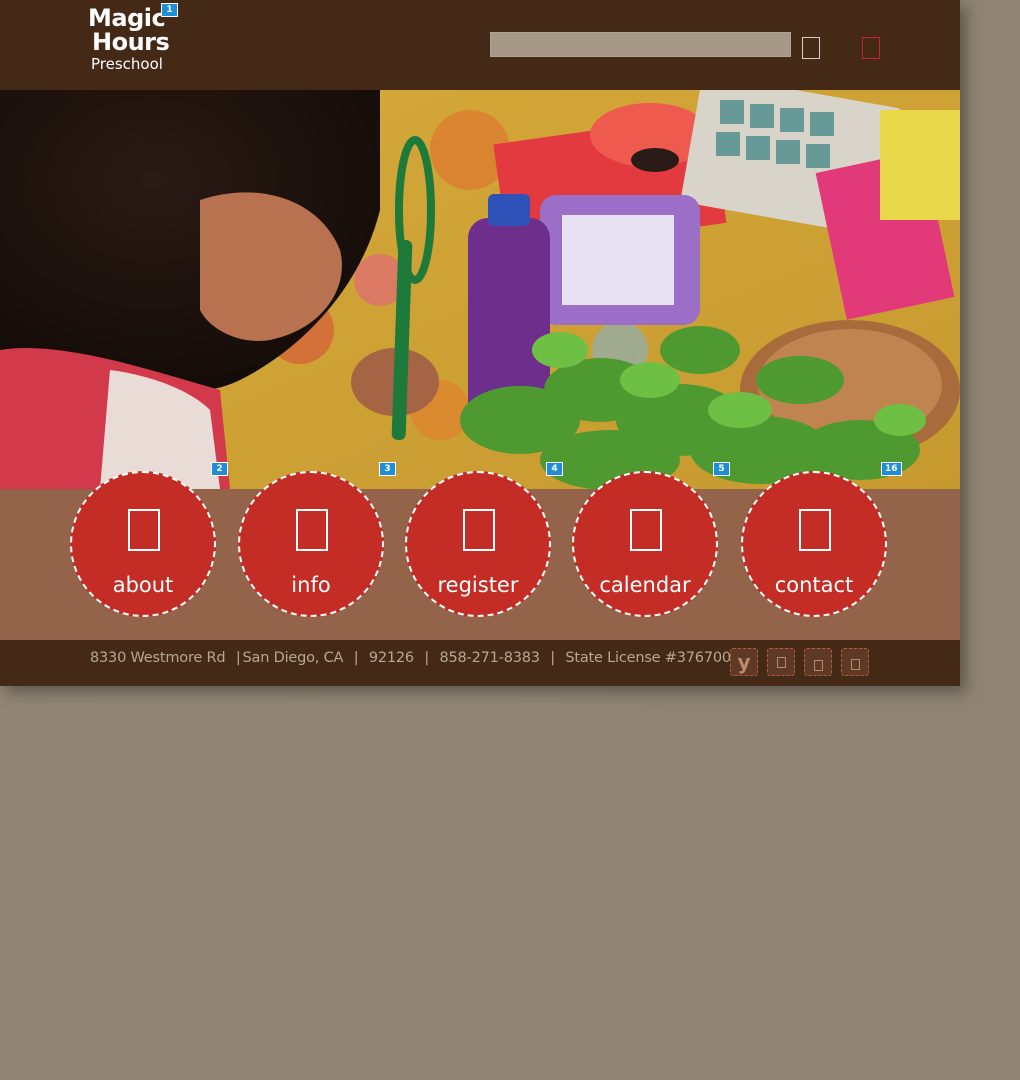 The height and width of the screenshot is (1080, 1020). What do you see at coordinates (814, 585) in the screenshot?
I see `nav-contact-label: contact` at bounding box center [814, 585].